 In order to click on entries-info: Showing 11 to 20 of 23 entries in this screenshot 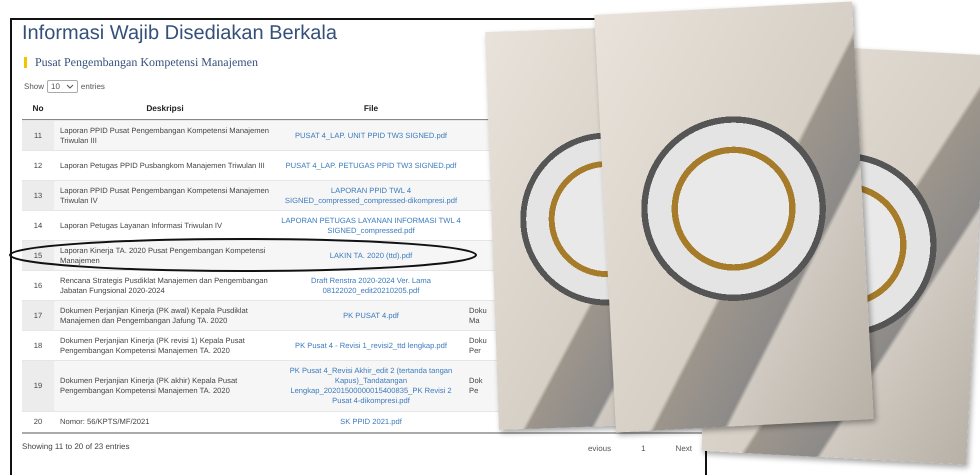, I will do `click(76, 447)`.